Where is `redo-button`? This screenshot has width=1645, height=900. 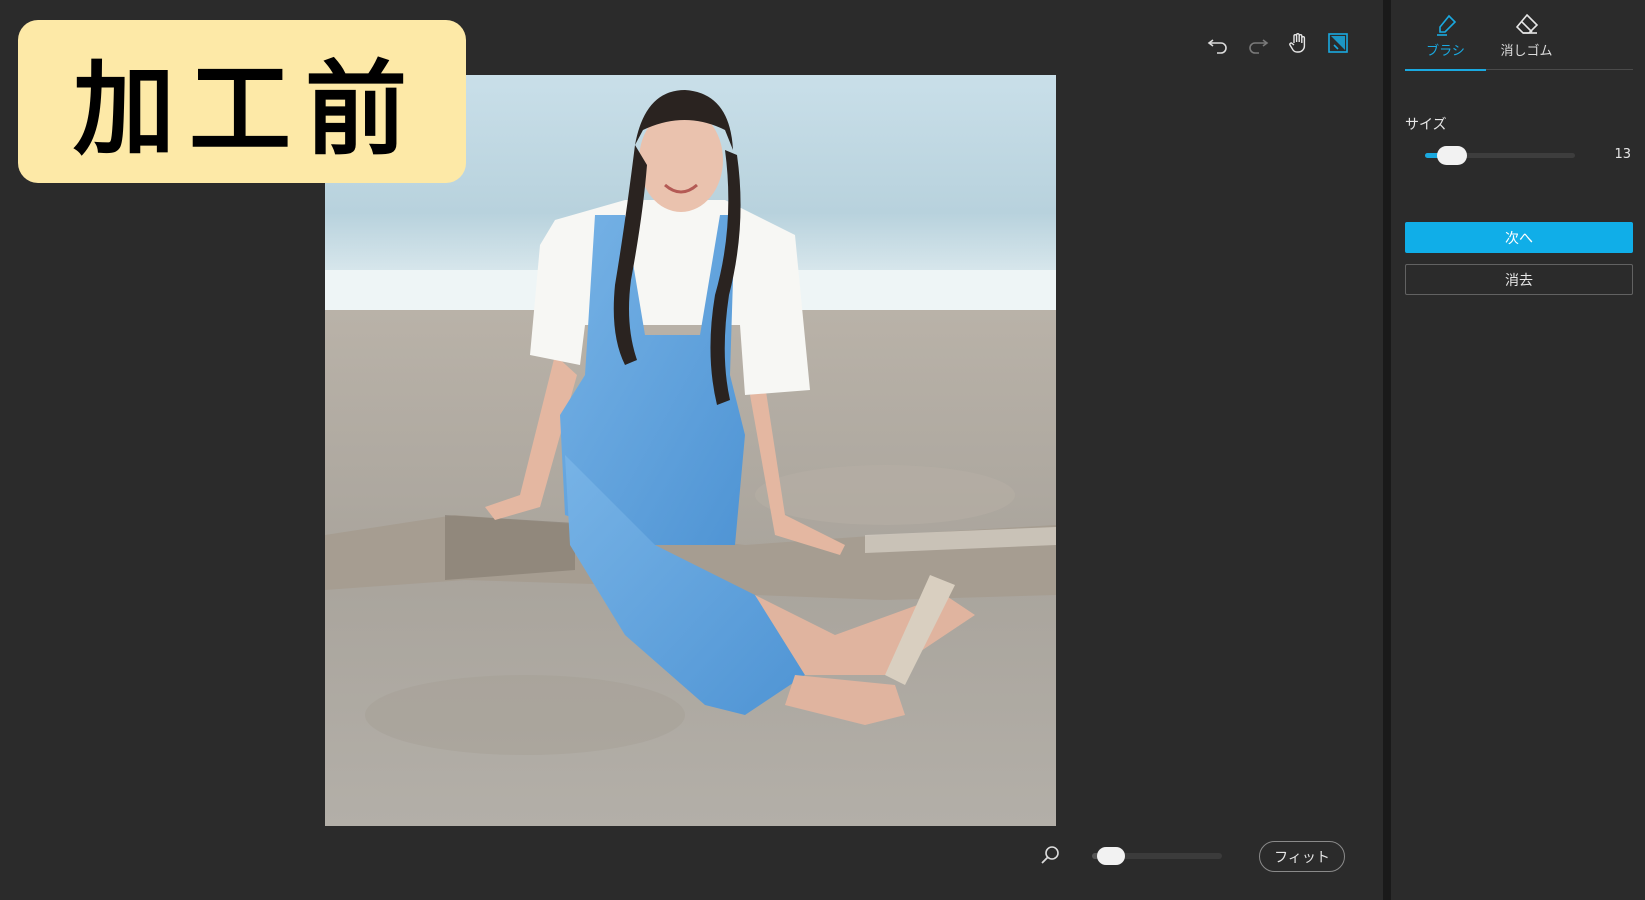 redo-button is located at coordinates (1258, 43).